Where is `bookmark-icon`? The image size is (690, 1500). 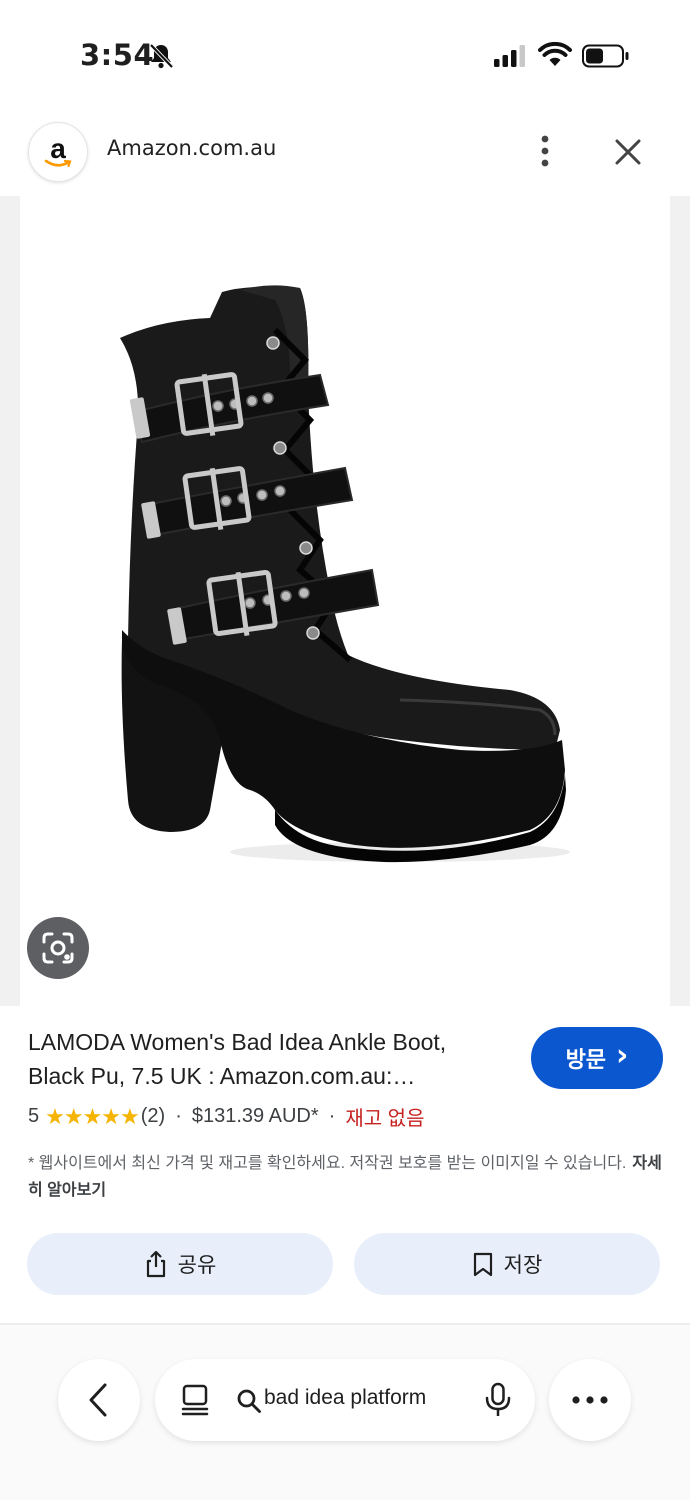
bookmark-icon is located at coordinates (482, 1264).